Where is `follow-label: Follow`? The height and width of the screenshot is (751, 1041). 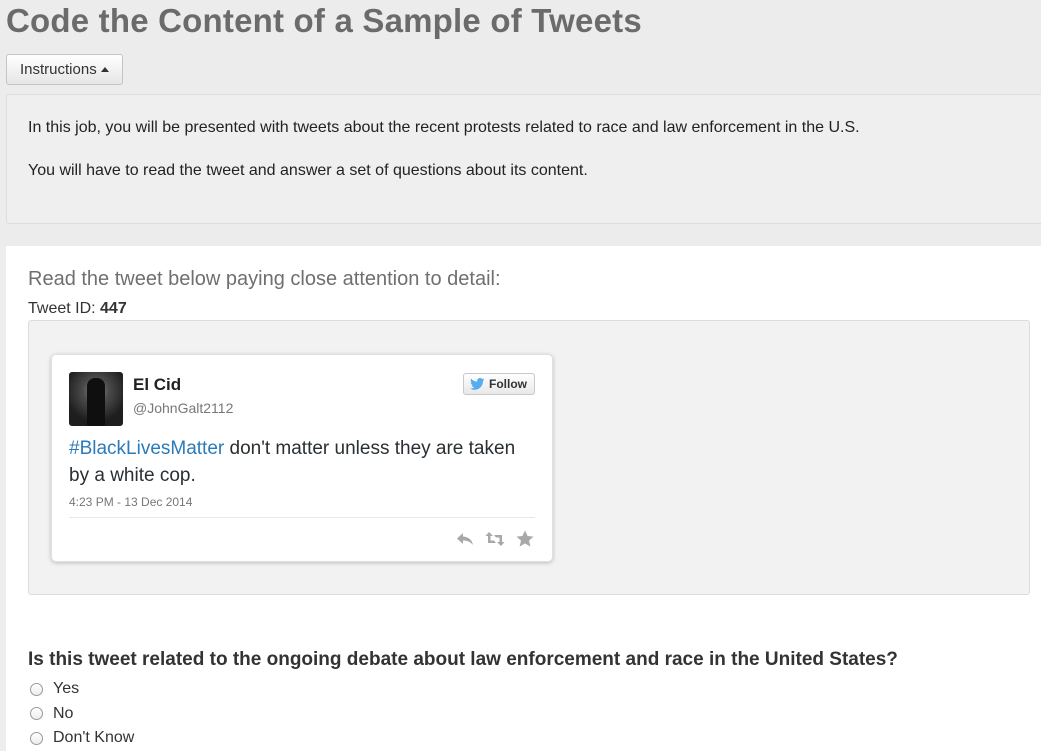
follow-label: Follow is located at coordinates (508, 384).